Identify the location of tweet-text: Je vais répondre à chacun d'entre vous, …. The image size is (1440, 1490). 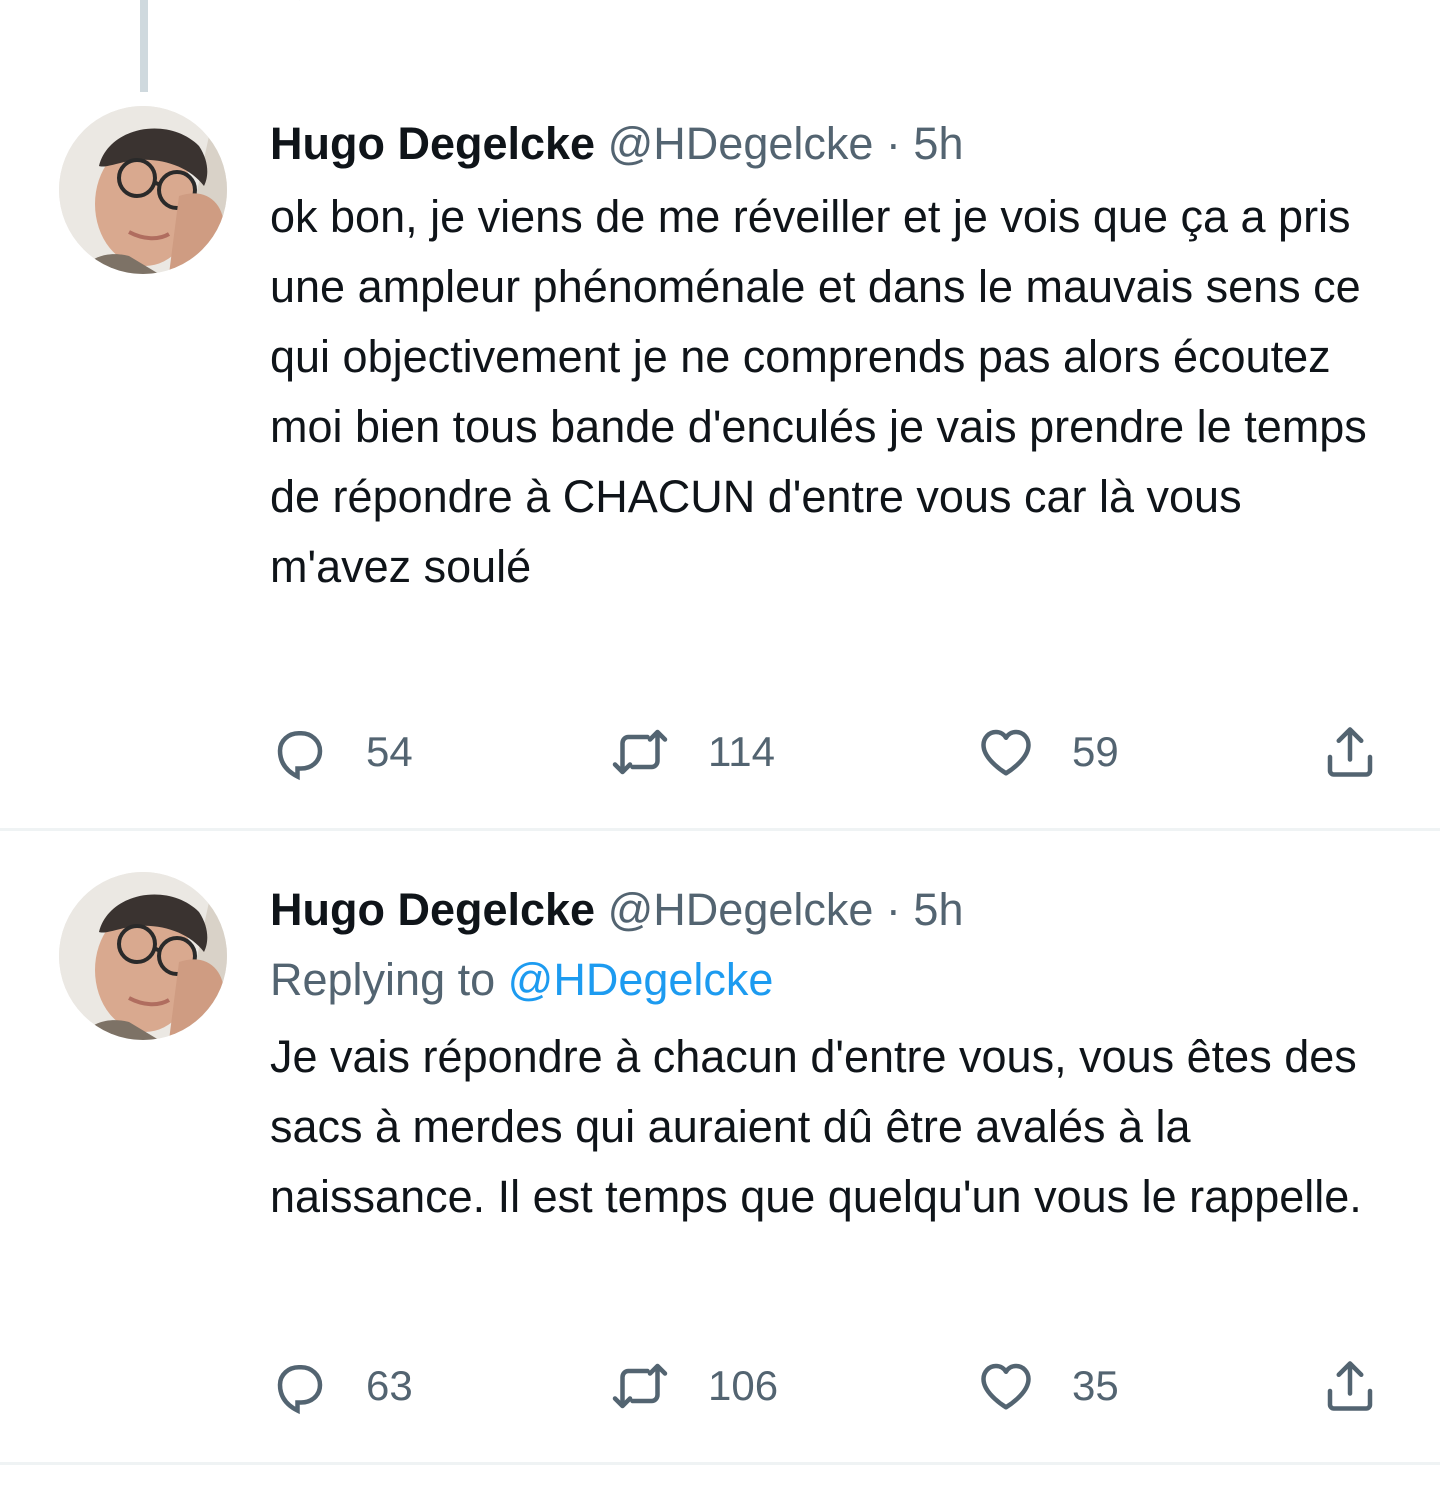
(816, 1126).